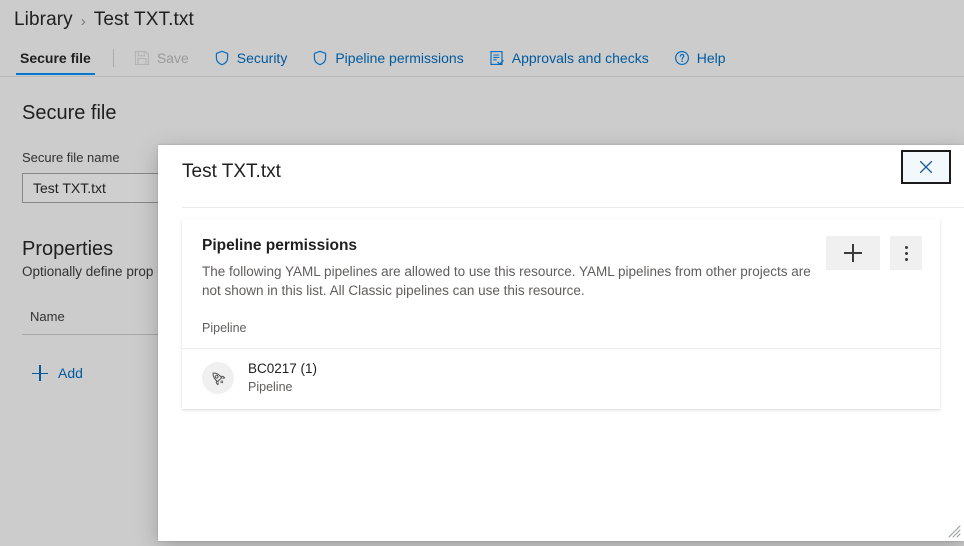 The image size is (964, 546). I want to click on help-icon, so click(682, 58).